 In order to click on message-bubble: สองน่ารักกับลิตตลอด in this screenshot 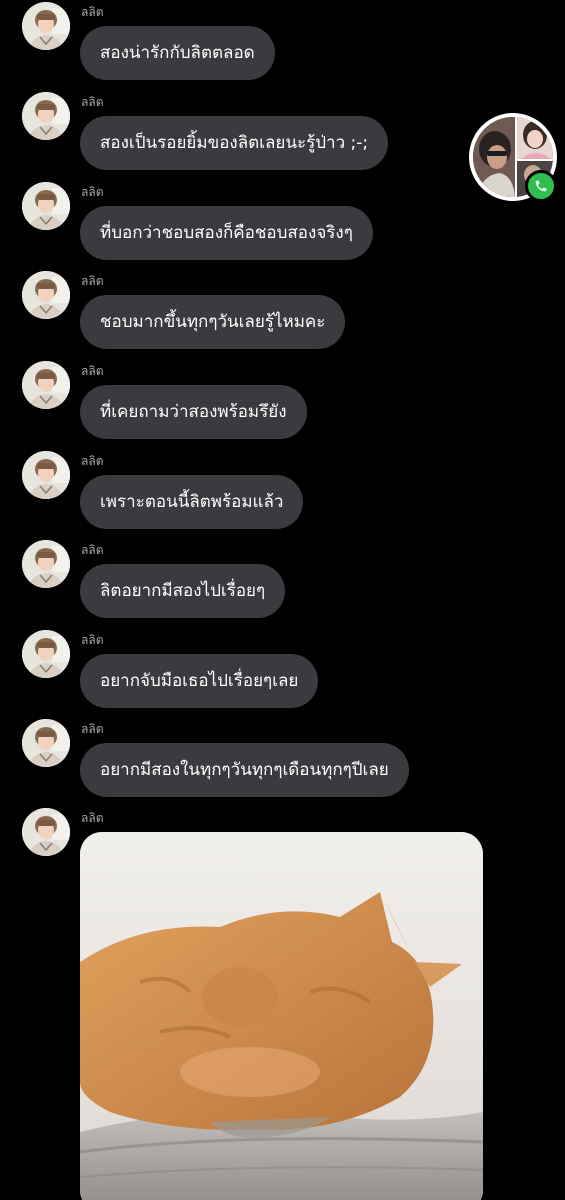, I will do `click(177, 53)`.